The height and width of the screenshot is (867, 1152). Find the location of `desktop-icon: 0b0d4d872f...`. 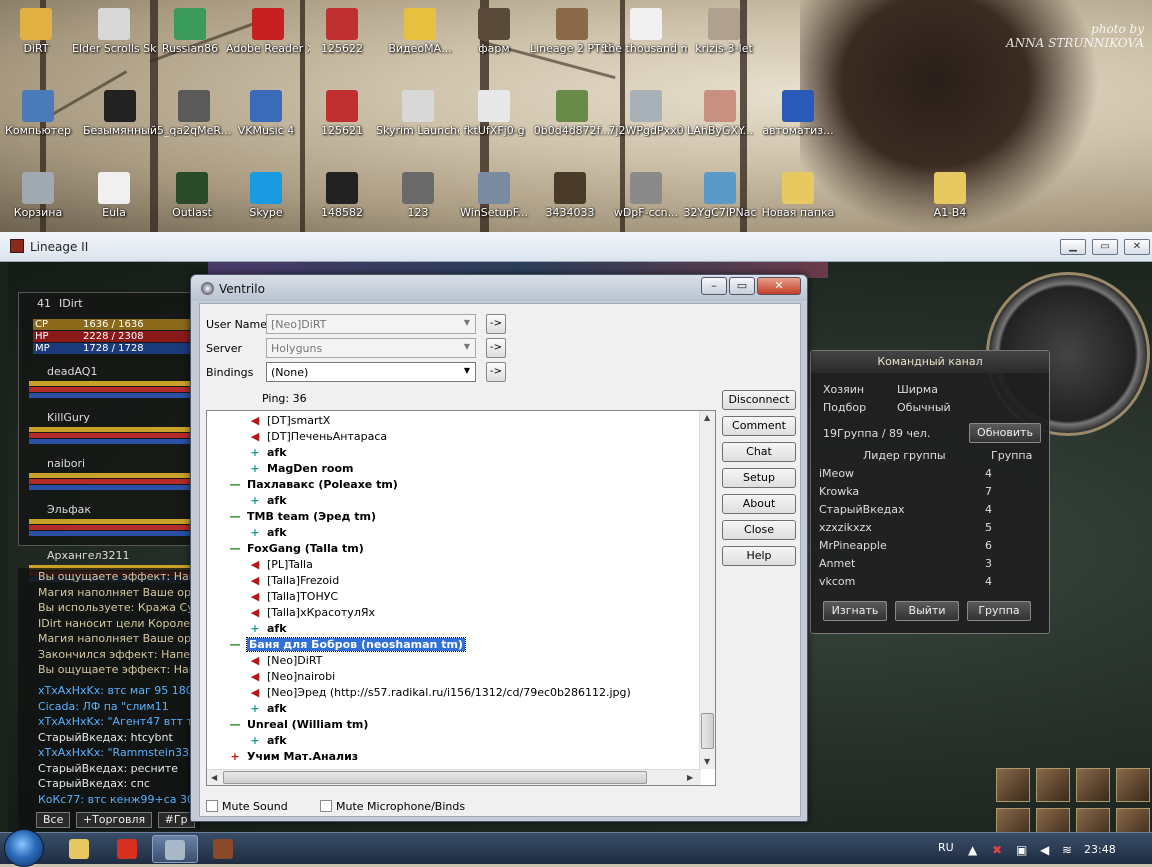

desktop-icon: 0b0d4d872f... is located at coordinates (572, 123).